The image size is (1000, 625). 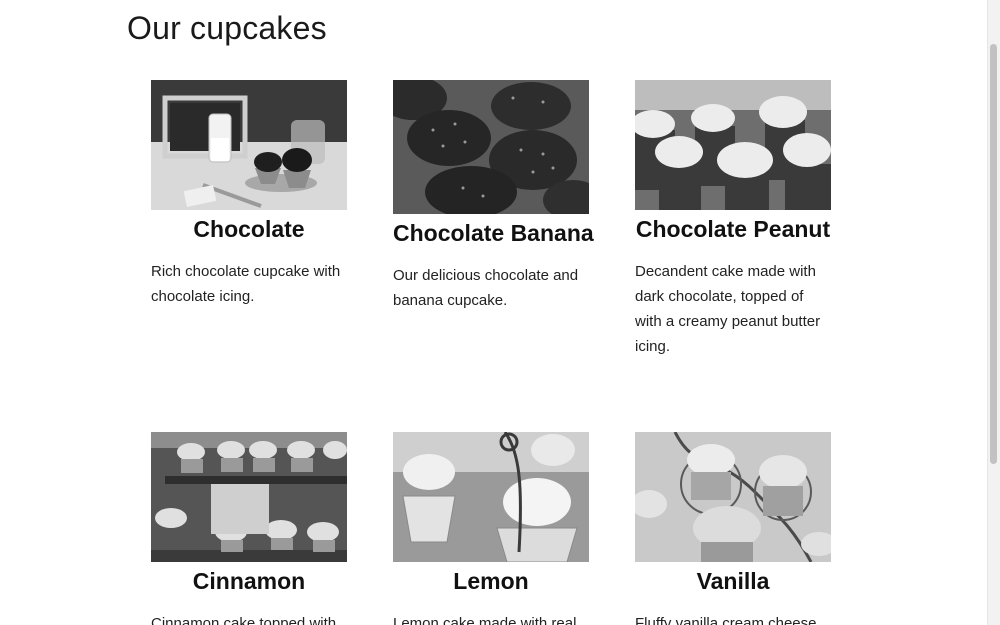 I want to click on vertical-scrollbar, so click(x=993, y=312).